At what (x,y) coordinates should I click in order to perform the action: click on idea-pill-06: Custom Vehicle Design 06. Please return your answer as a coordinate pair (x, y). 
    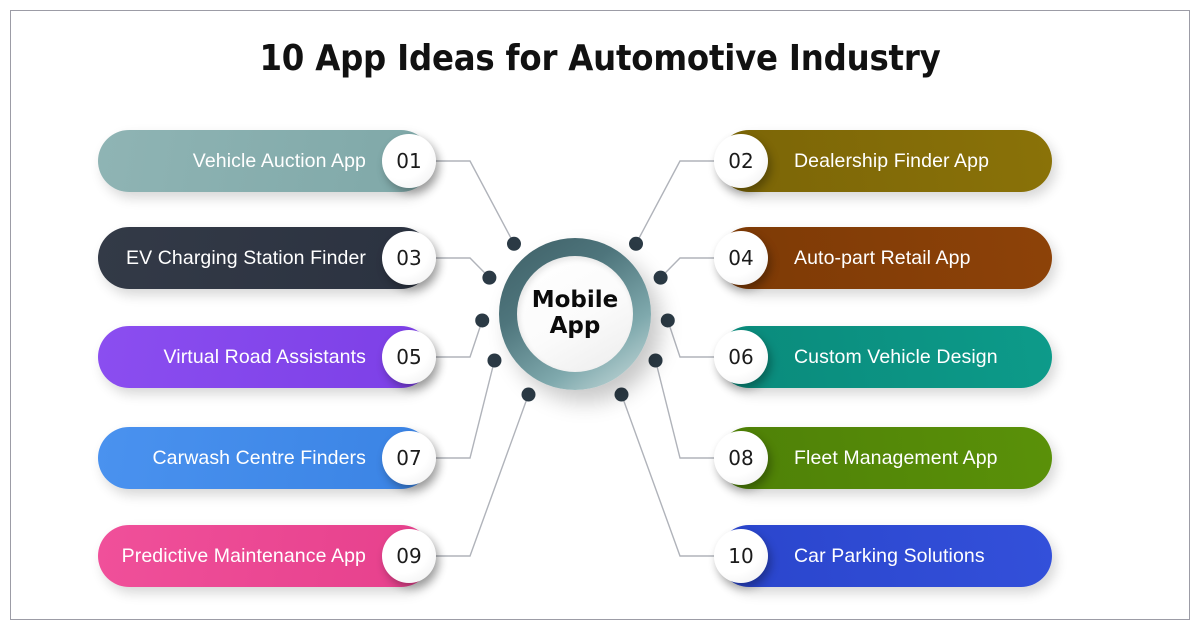
    Looking at the image, I should click on (883, 357).